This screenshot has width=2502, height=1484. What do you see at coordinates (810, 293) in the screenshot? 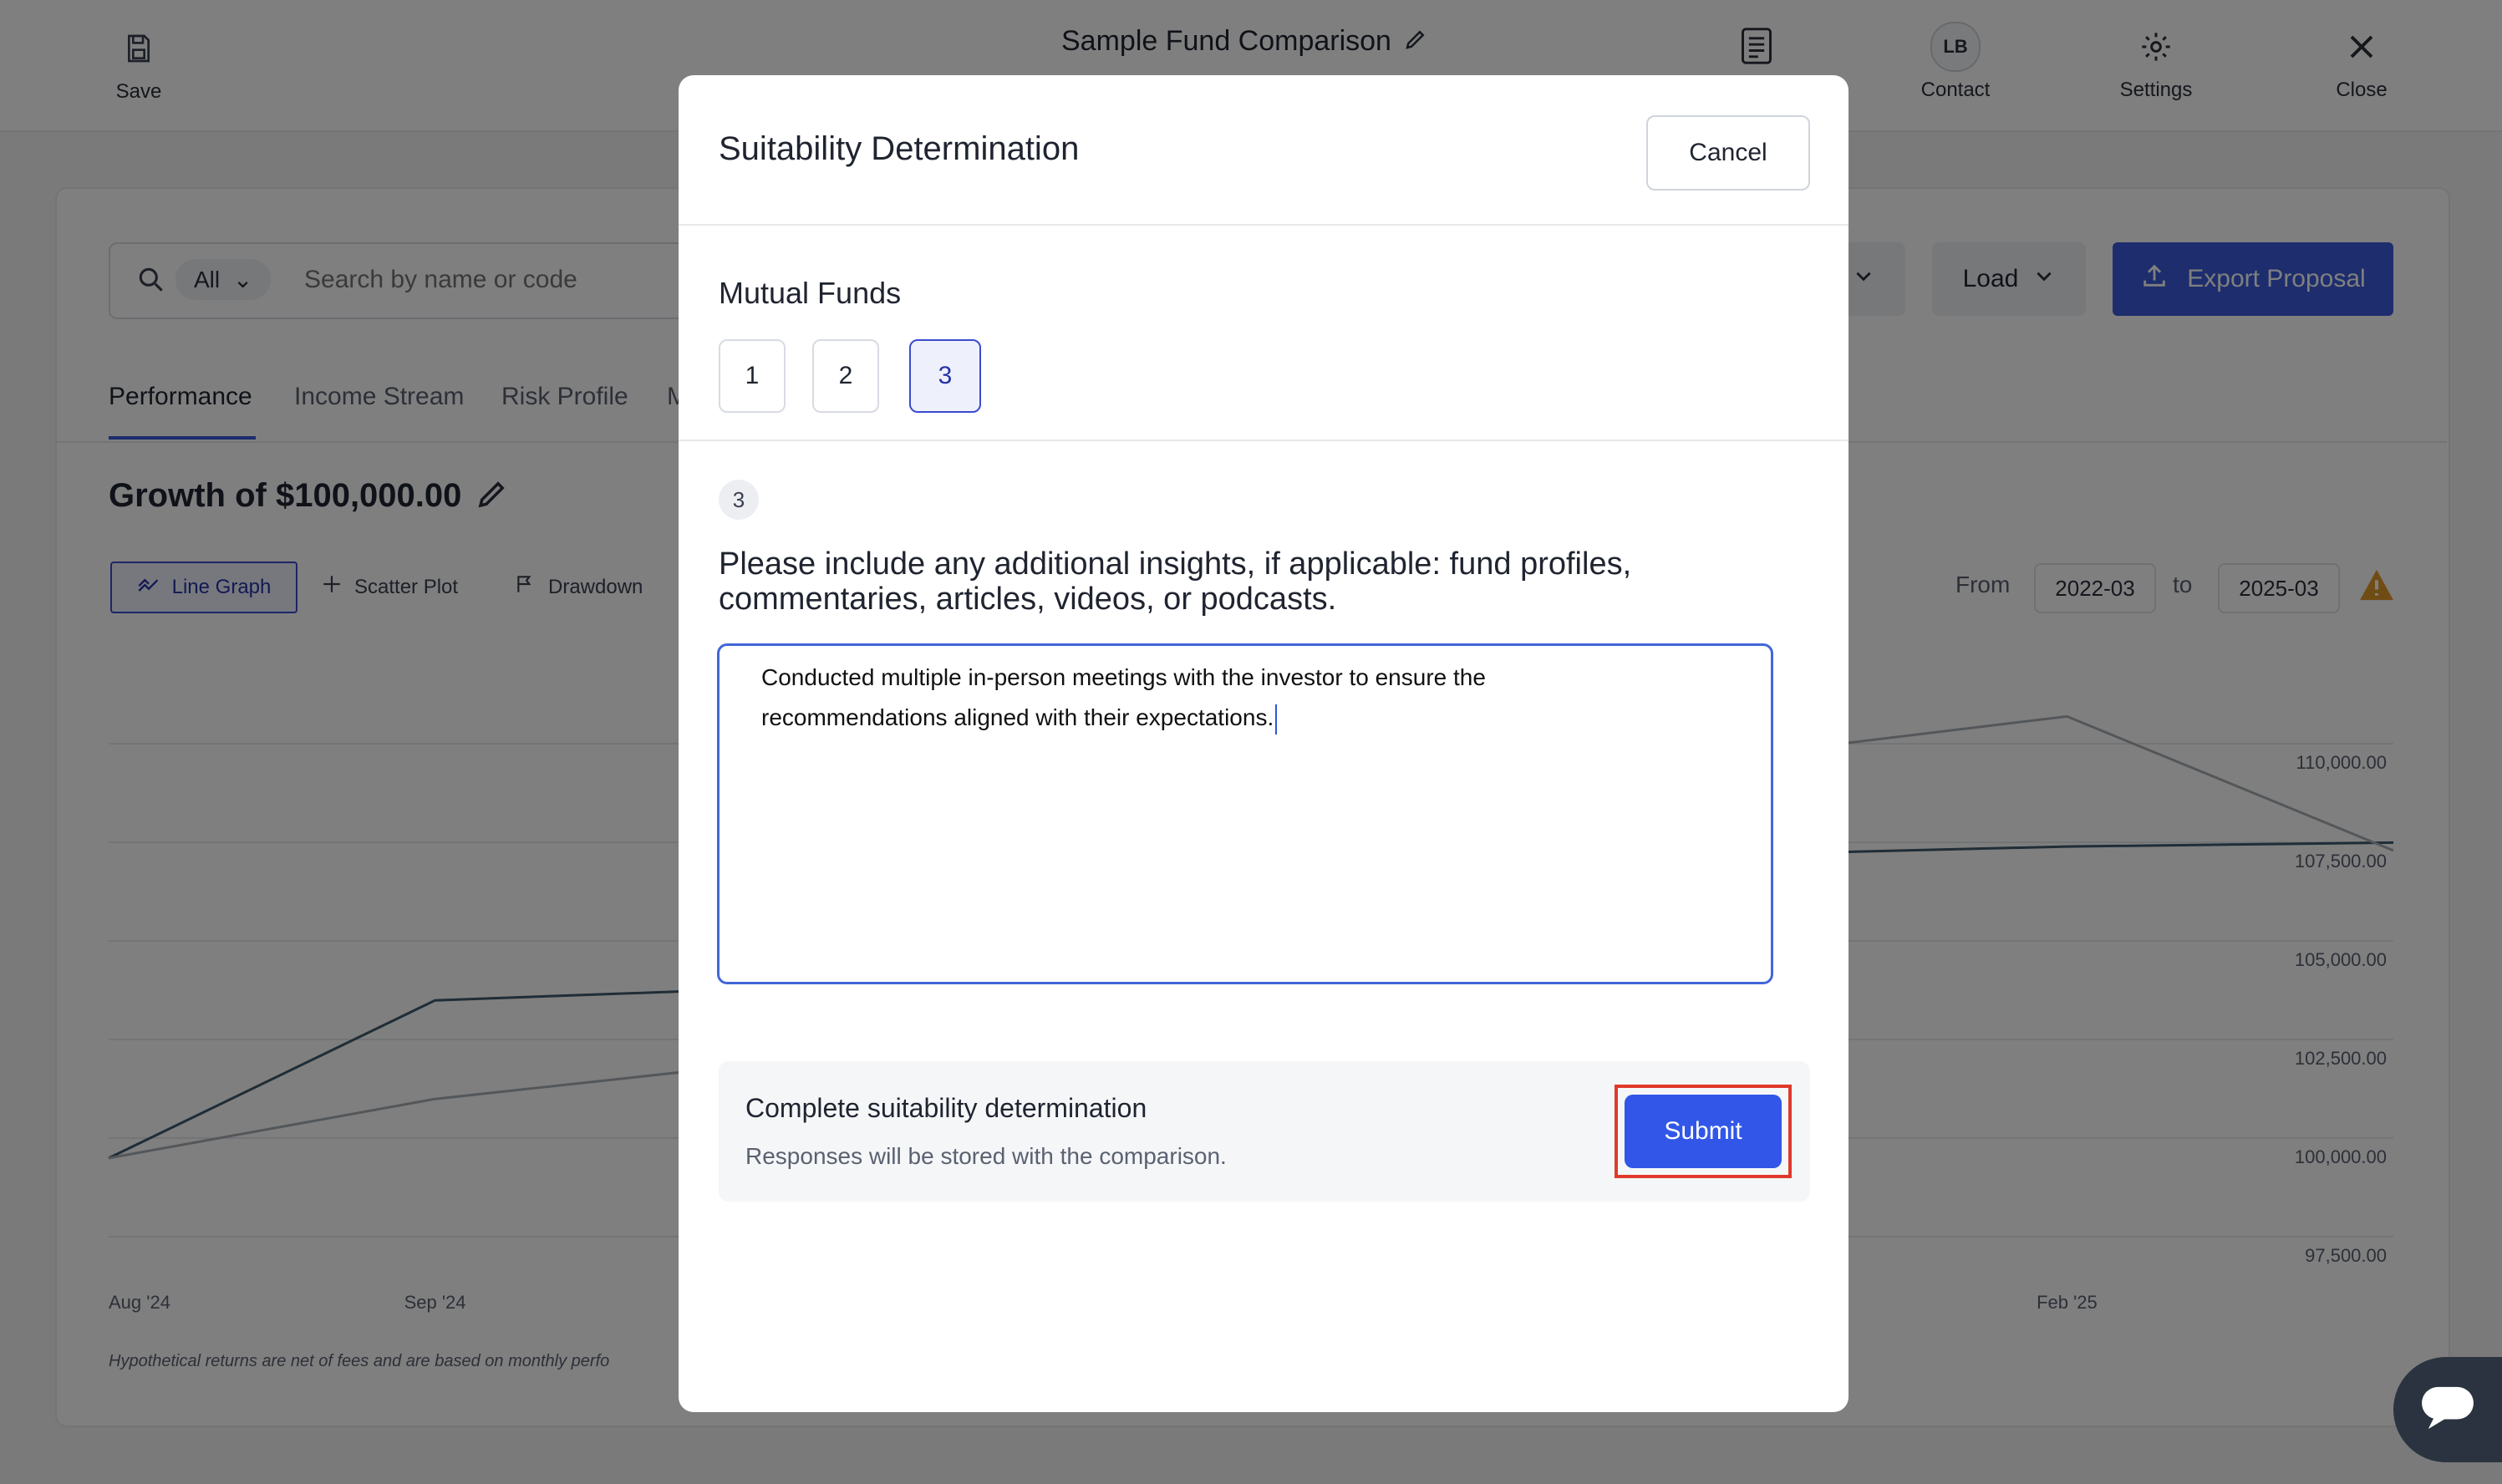
I see `section-label: Mutual Funds` at bounding box center [810, 293].